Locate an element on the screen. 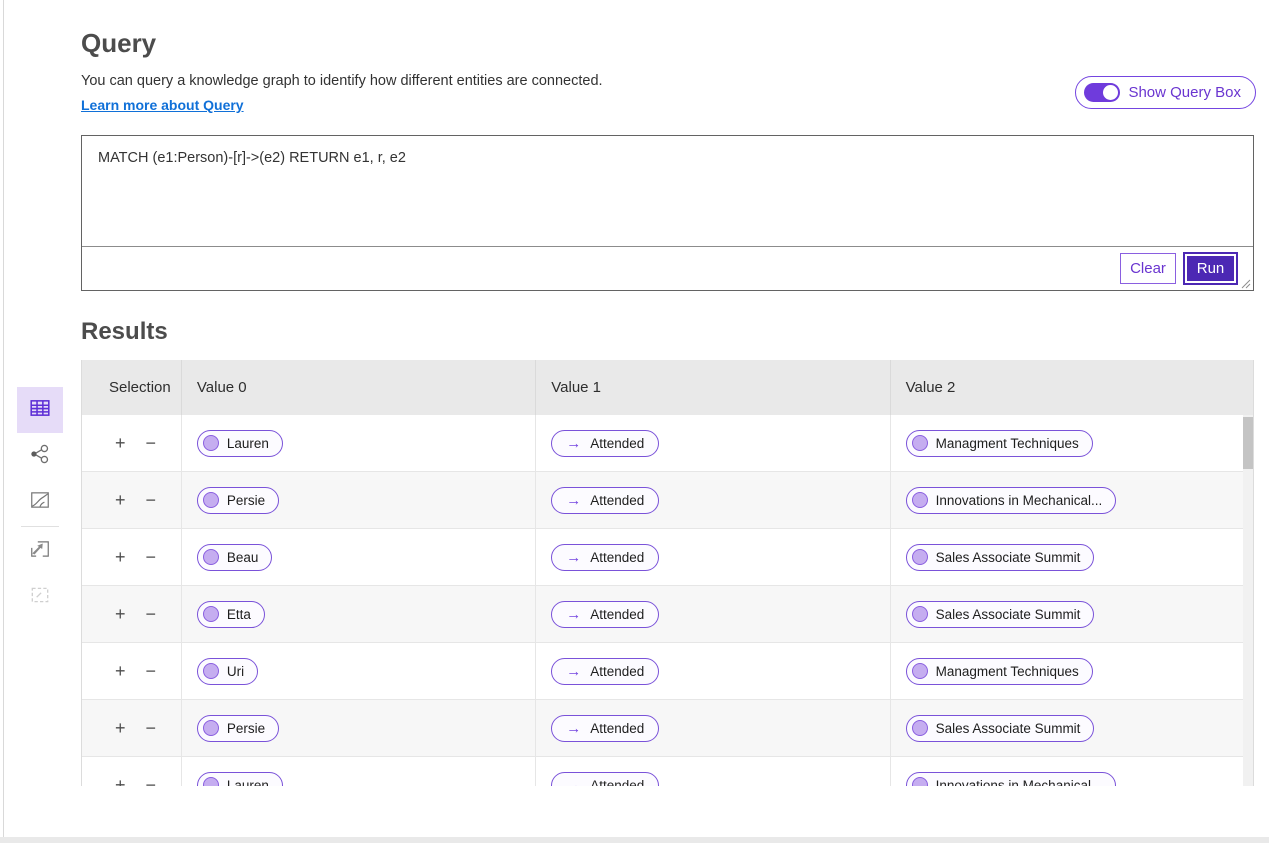 The image size is (1269, 843). panel-left-border is located at coordinates (3, 418).